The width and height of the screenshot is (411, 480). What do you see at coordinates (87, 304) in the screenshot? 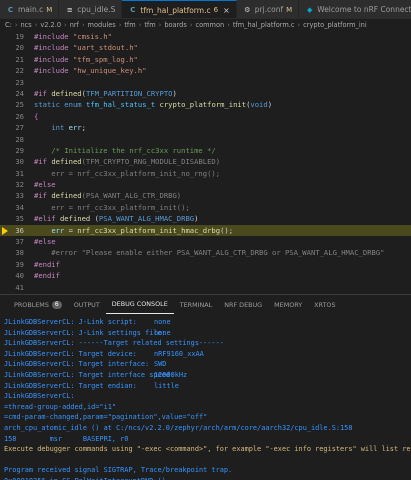
I see `panel-tab: OUTPUT` at bounding box center [87, 304].